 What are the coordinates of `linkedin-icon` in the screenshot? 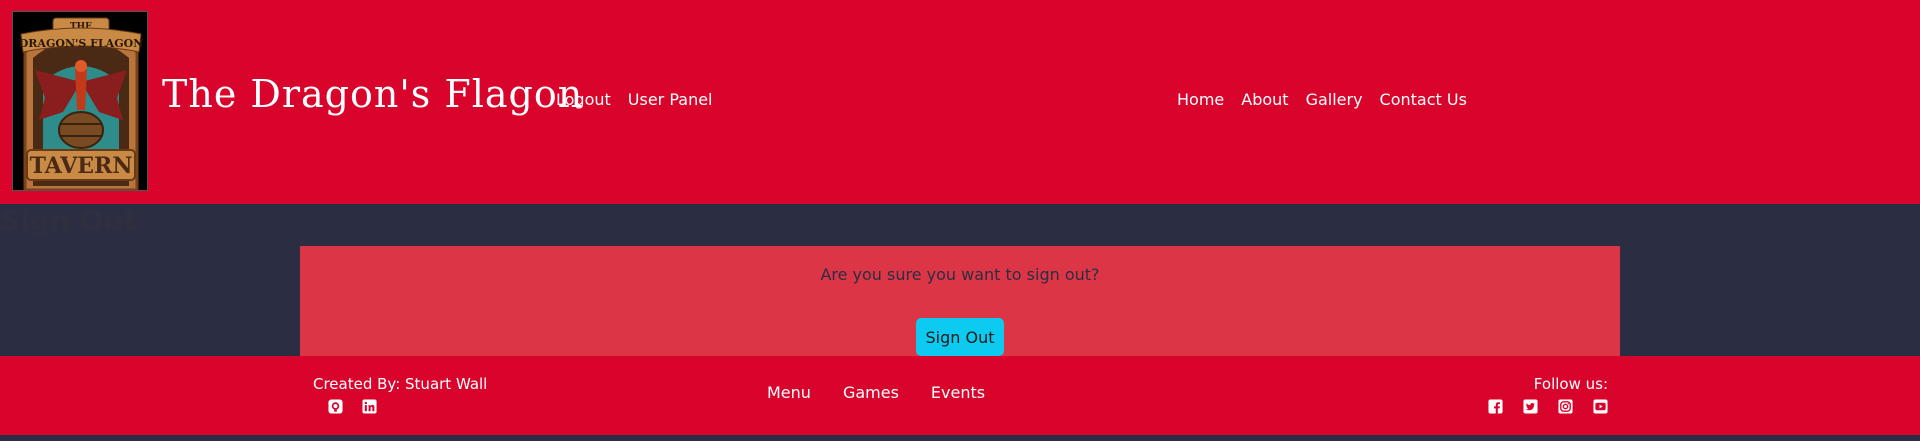 It's located at (369, 406).